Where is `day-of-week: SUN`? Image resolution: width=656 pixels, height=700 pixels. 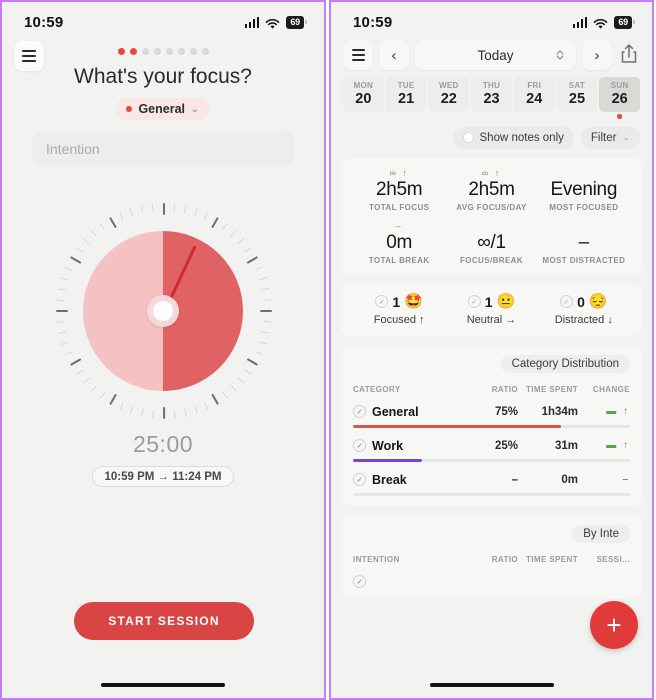
day-of-week: SUN is located at coordinates (619, 85).